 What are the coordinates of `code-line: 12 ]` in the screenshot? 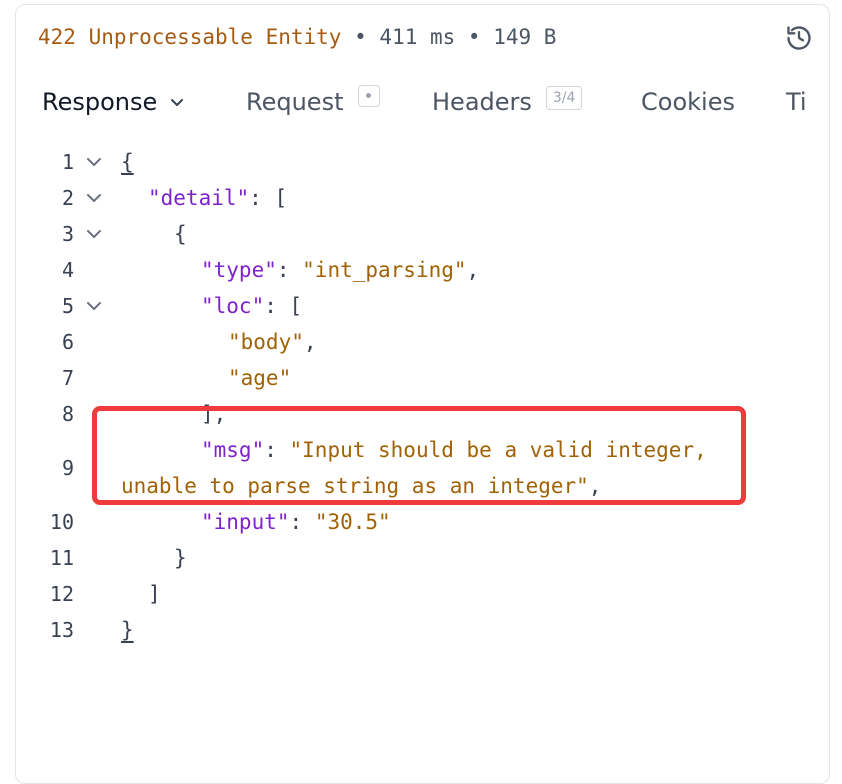 It's located at (421, 594).